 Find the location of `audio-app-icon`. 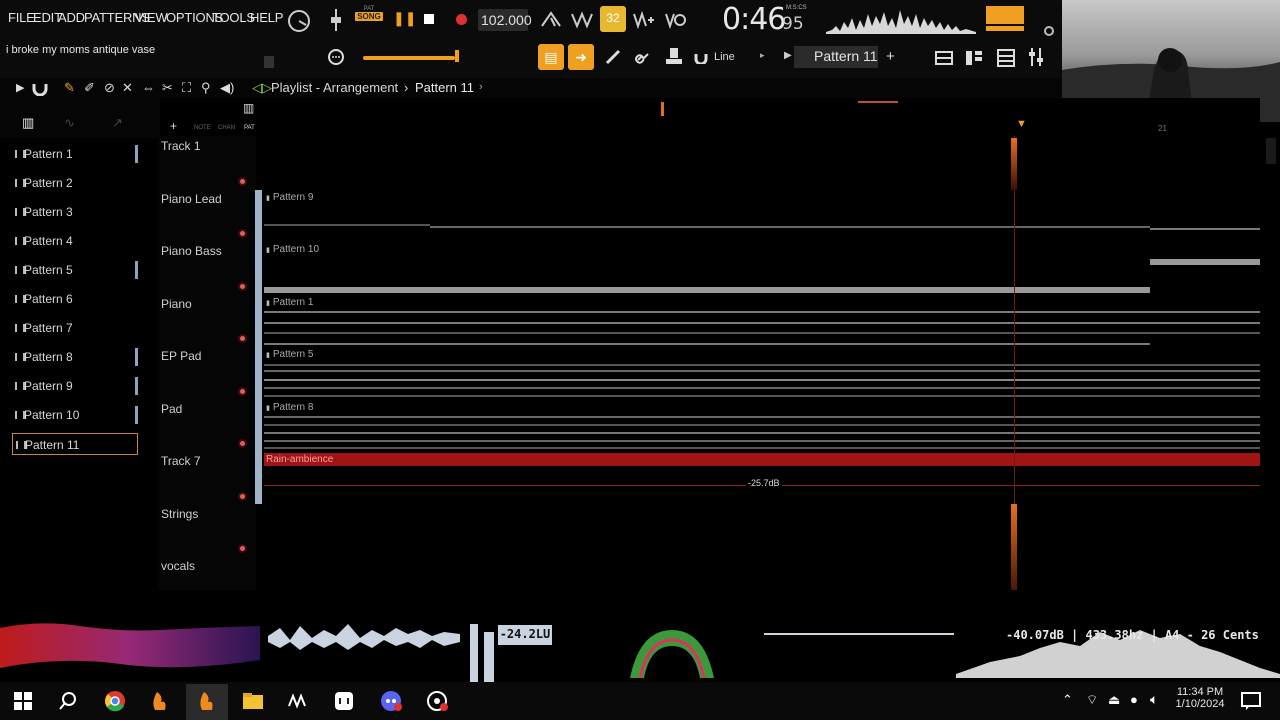

audio-app-icon is located at coordinates (298, 701).